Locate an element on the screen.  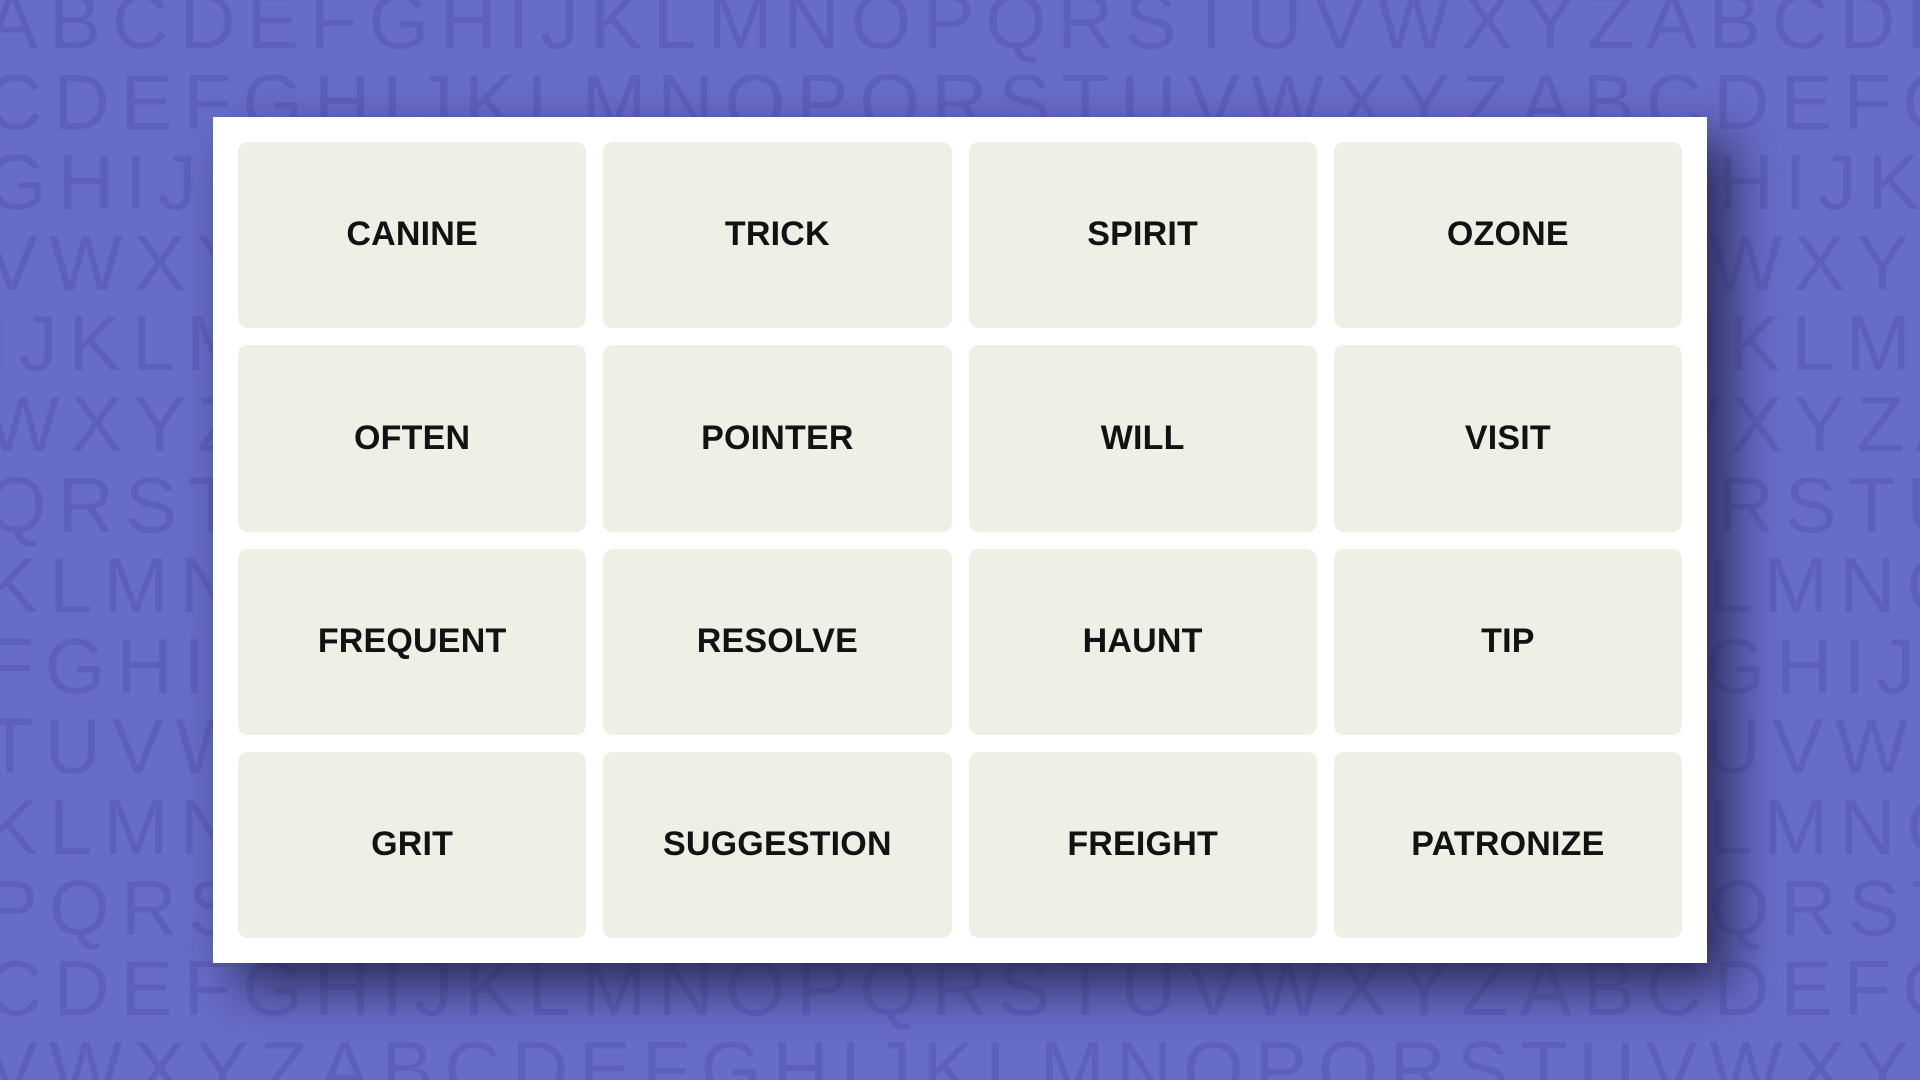
word-tile-label: OZONE is located at coordinates (1507, 234).